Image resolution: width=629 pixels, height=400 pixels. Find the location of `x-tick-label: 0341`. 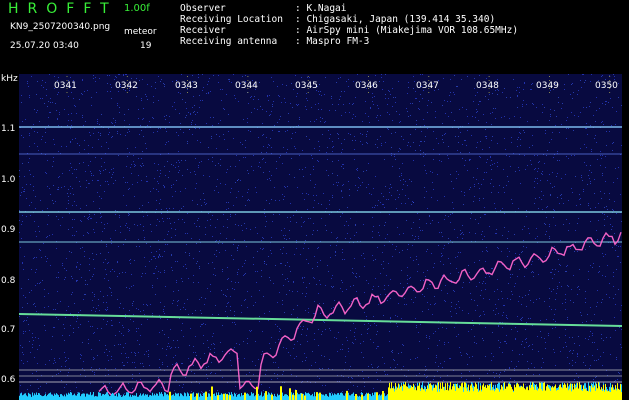

x-tick-label: 0341 is located at coordinates (65, 86).